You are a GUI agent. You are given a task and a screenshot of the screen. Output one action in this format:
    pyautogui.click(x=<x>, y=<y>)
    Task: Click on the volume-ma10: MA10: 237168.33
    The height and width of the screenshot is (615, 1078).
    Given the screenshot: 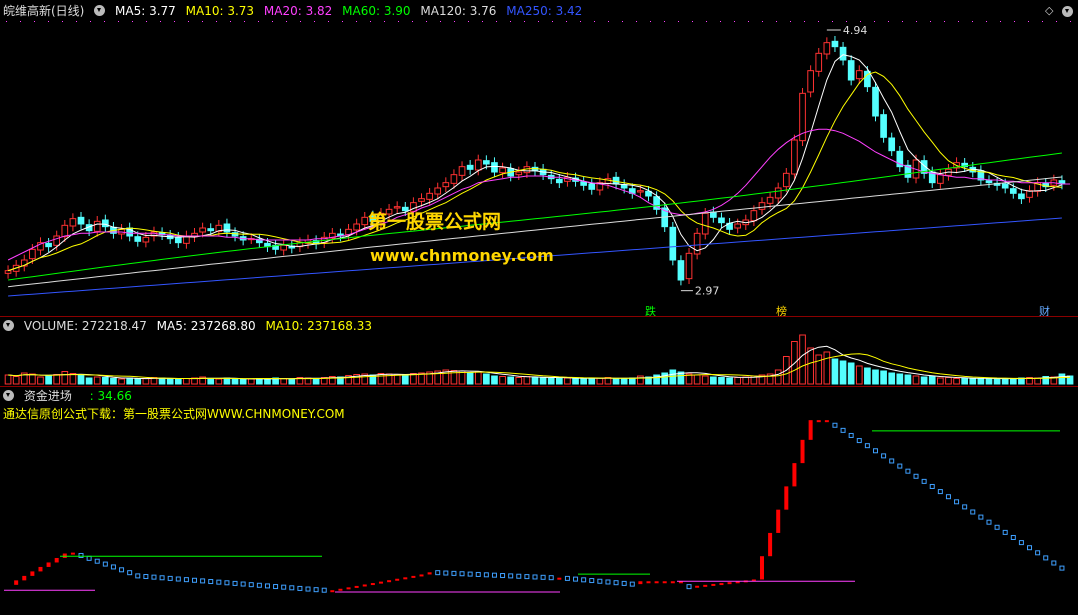 What is the action you would take?
    pyautogui.click(x=319, y=326)
    